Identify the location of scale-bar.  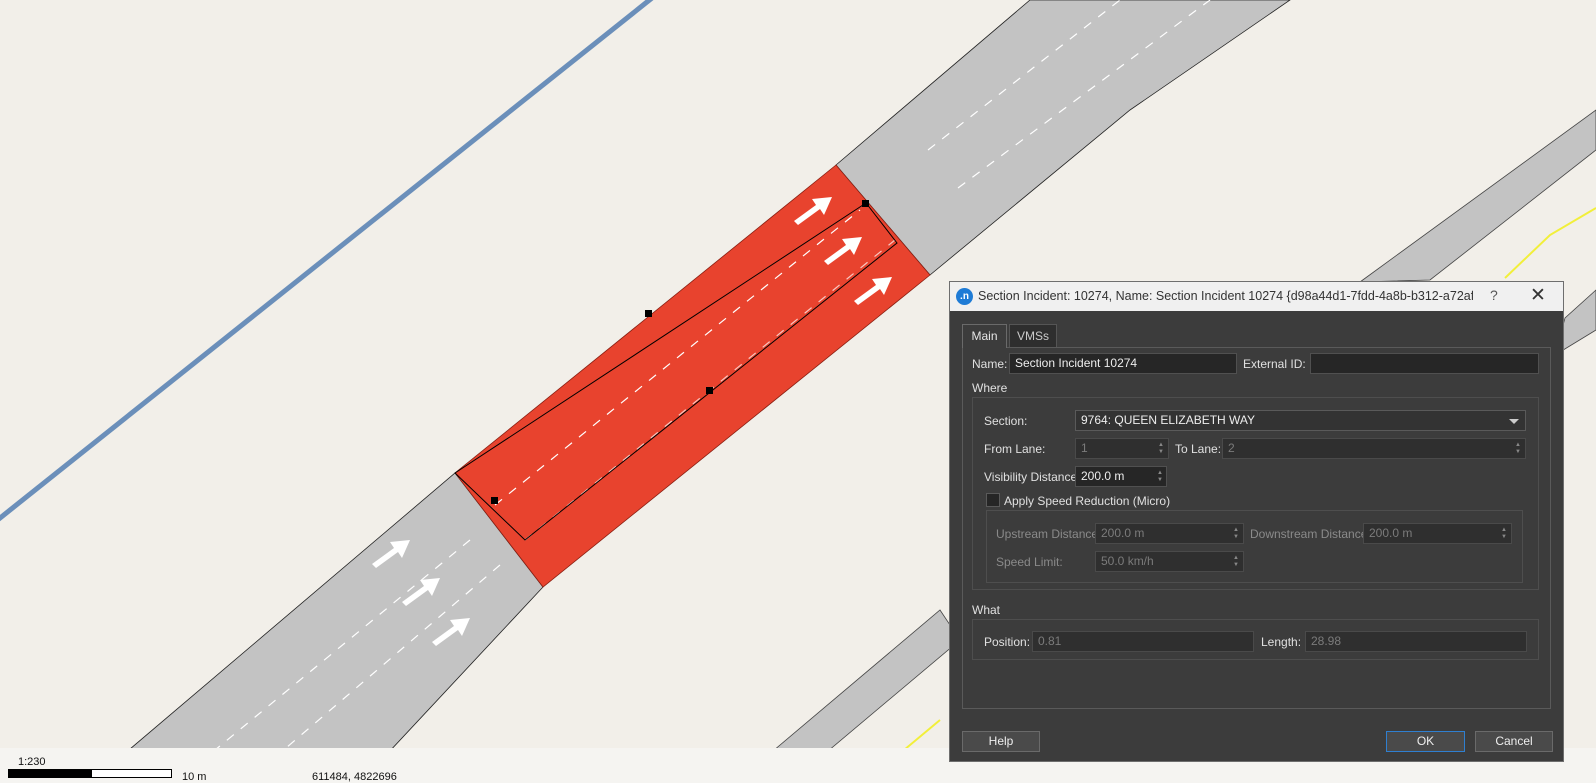
(90, 773).